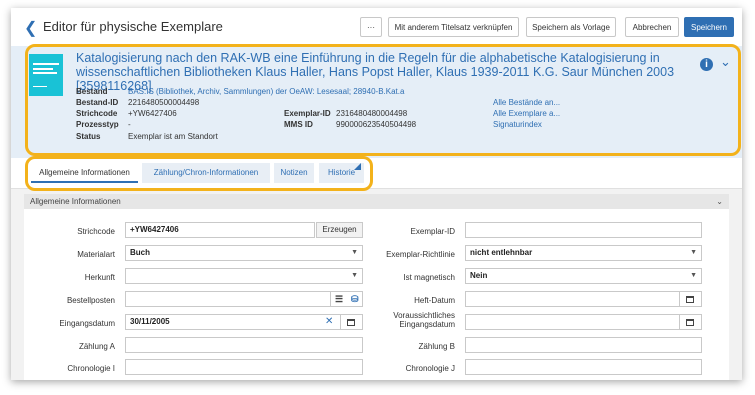 This screenshot has width=755, height=395. I want to click on materialart-value: Buch, so click(140, 252).